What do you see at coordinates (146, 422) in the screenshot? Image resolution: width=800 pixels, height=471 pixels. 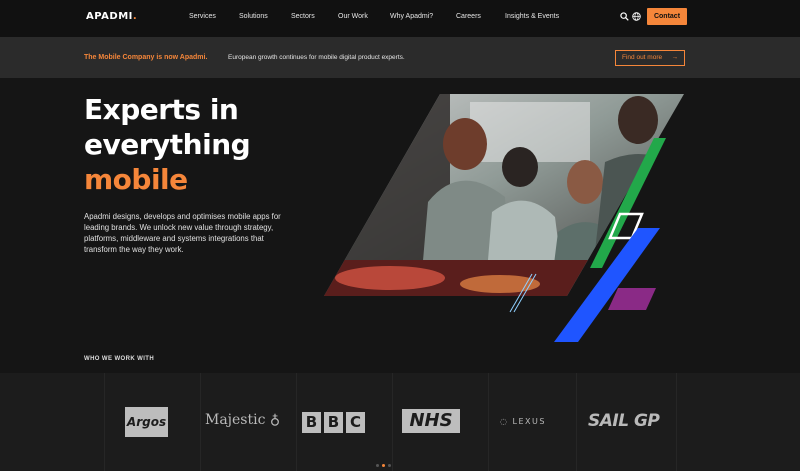 I see `argos-logo: Argos` at bounding box center [146, 422].